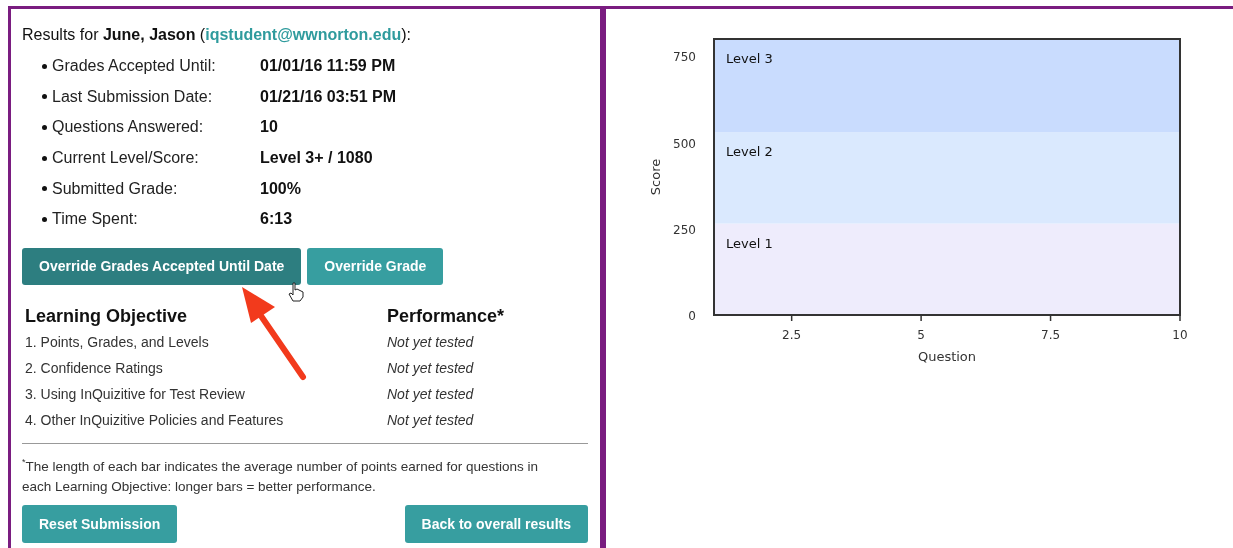 This screenshot has height=548, width=1233. Describe the element at coordinates (684, 57) in the screenshot. I see `y-tick-label: 750` at that location.